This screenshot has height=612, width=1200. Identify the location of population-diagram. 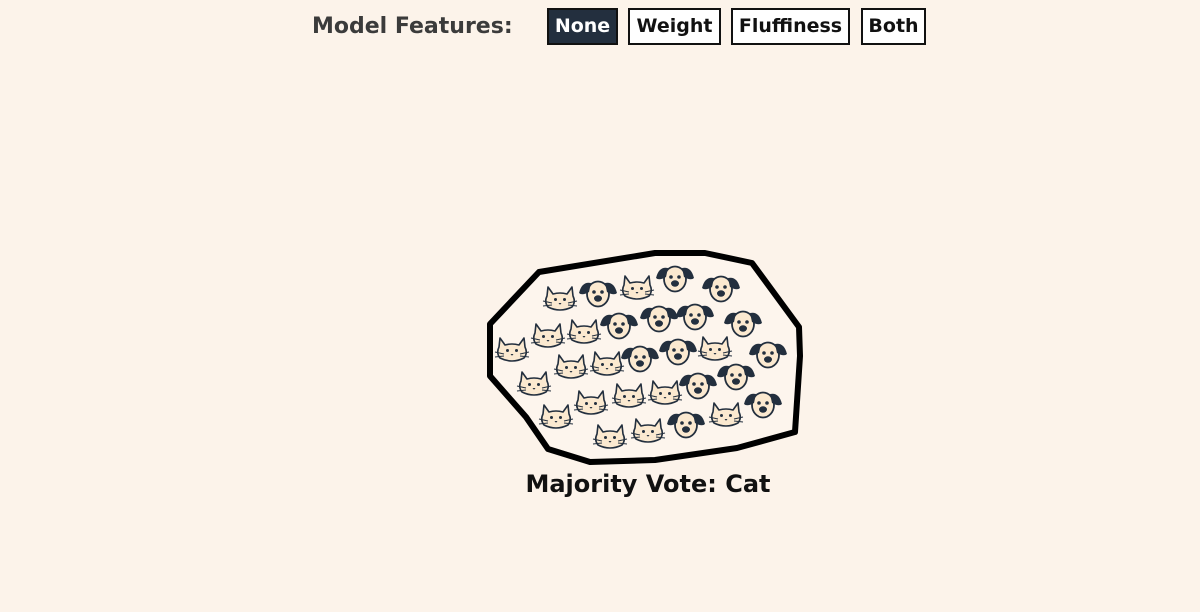
(645, 357).